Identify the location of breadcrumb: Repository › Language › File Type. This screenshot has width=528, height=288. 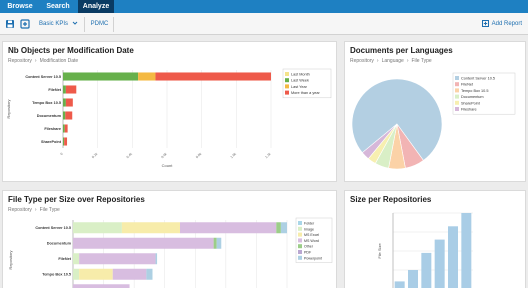
(391, 61).